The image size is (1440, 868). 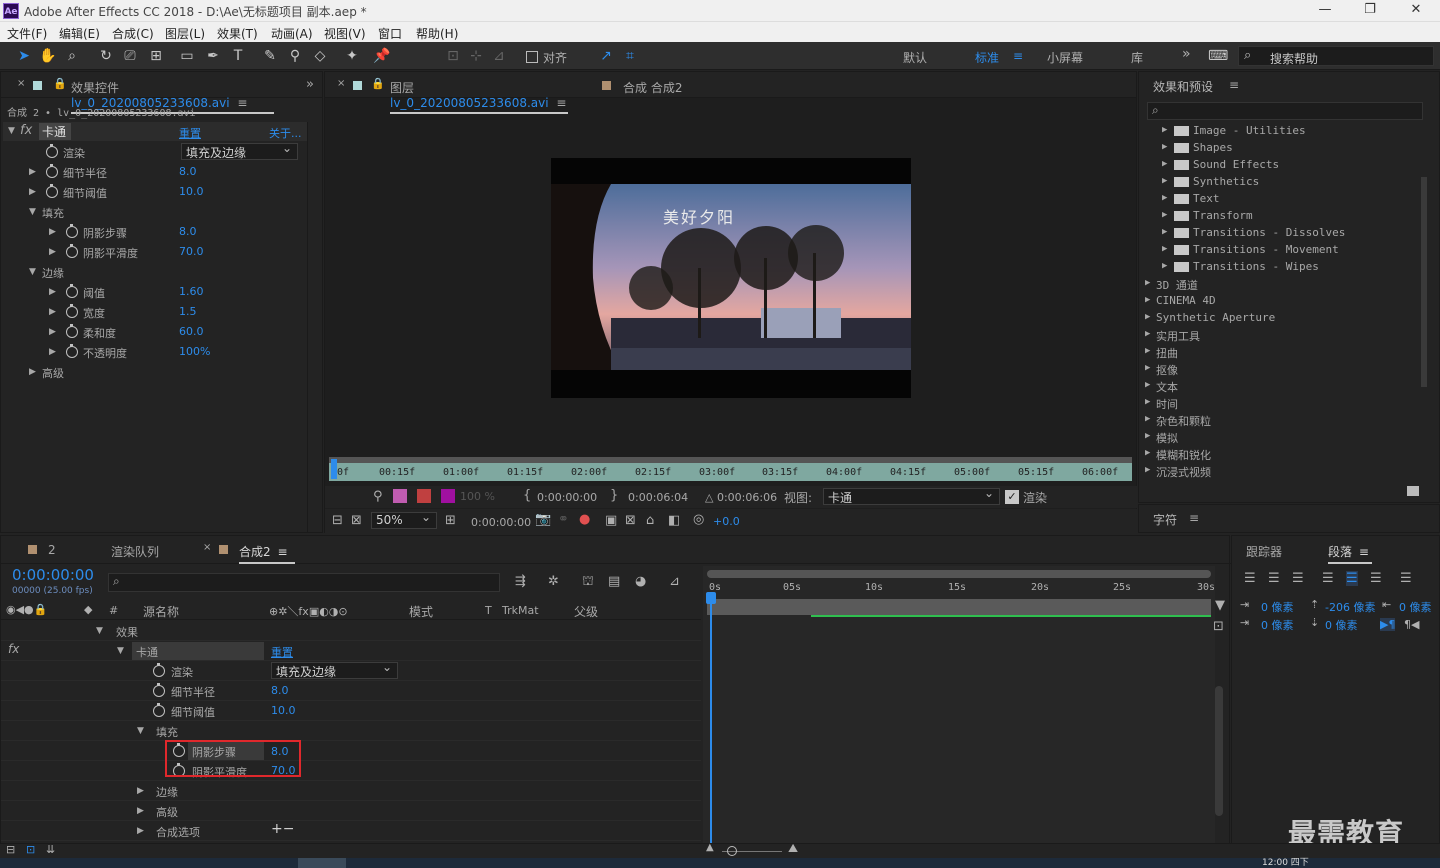 What do you see at coordinates (1370, 11) in the screenshot?
I see `restore-button: ❐` at bounding box center [1370, 11].